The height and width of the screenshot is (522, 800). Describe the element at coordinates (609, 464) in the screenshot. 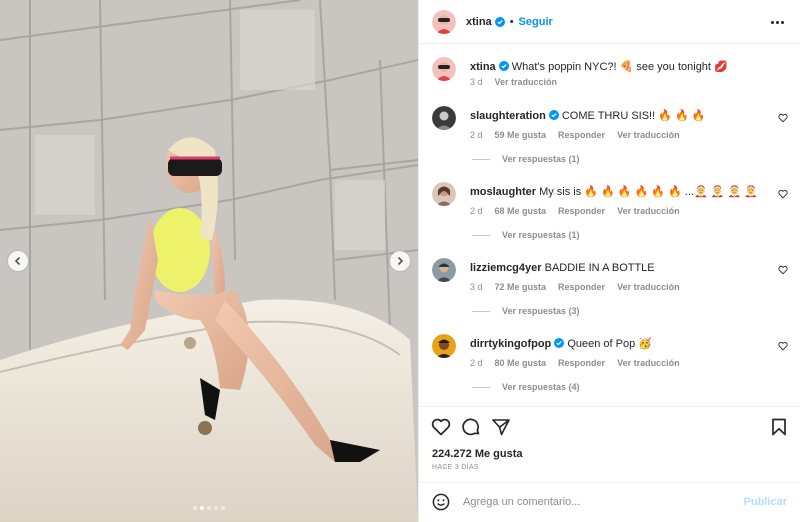

I see `post-actions: 224.272 Me gusta HACE 3 DÍAS Publicar` at that location.